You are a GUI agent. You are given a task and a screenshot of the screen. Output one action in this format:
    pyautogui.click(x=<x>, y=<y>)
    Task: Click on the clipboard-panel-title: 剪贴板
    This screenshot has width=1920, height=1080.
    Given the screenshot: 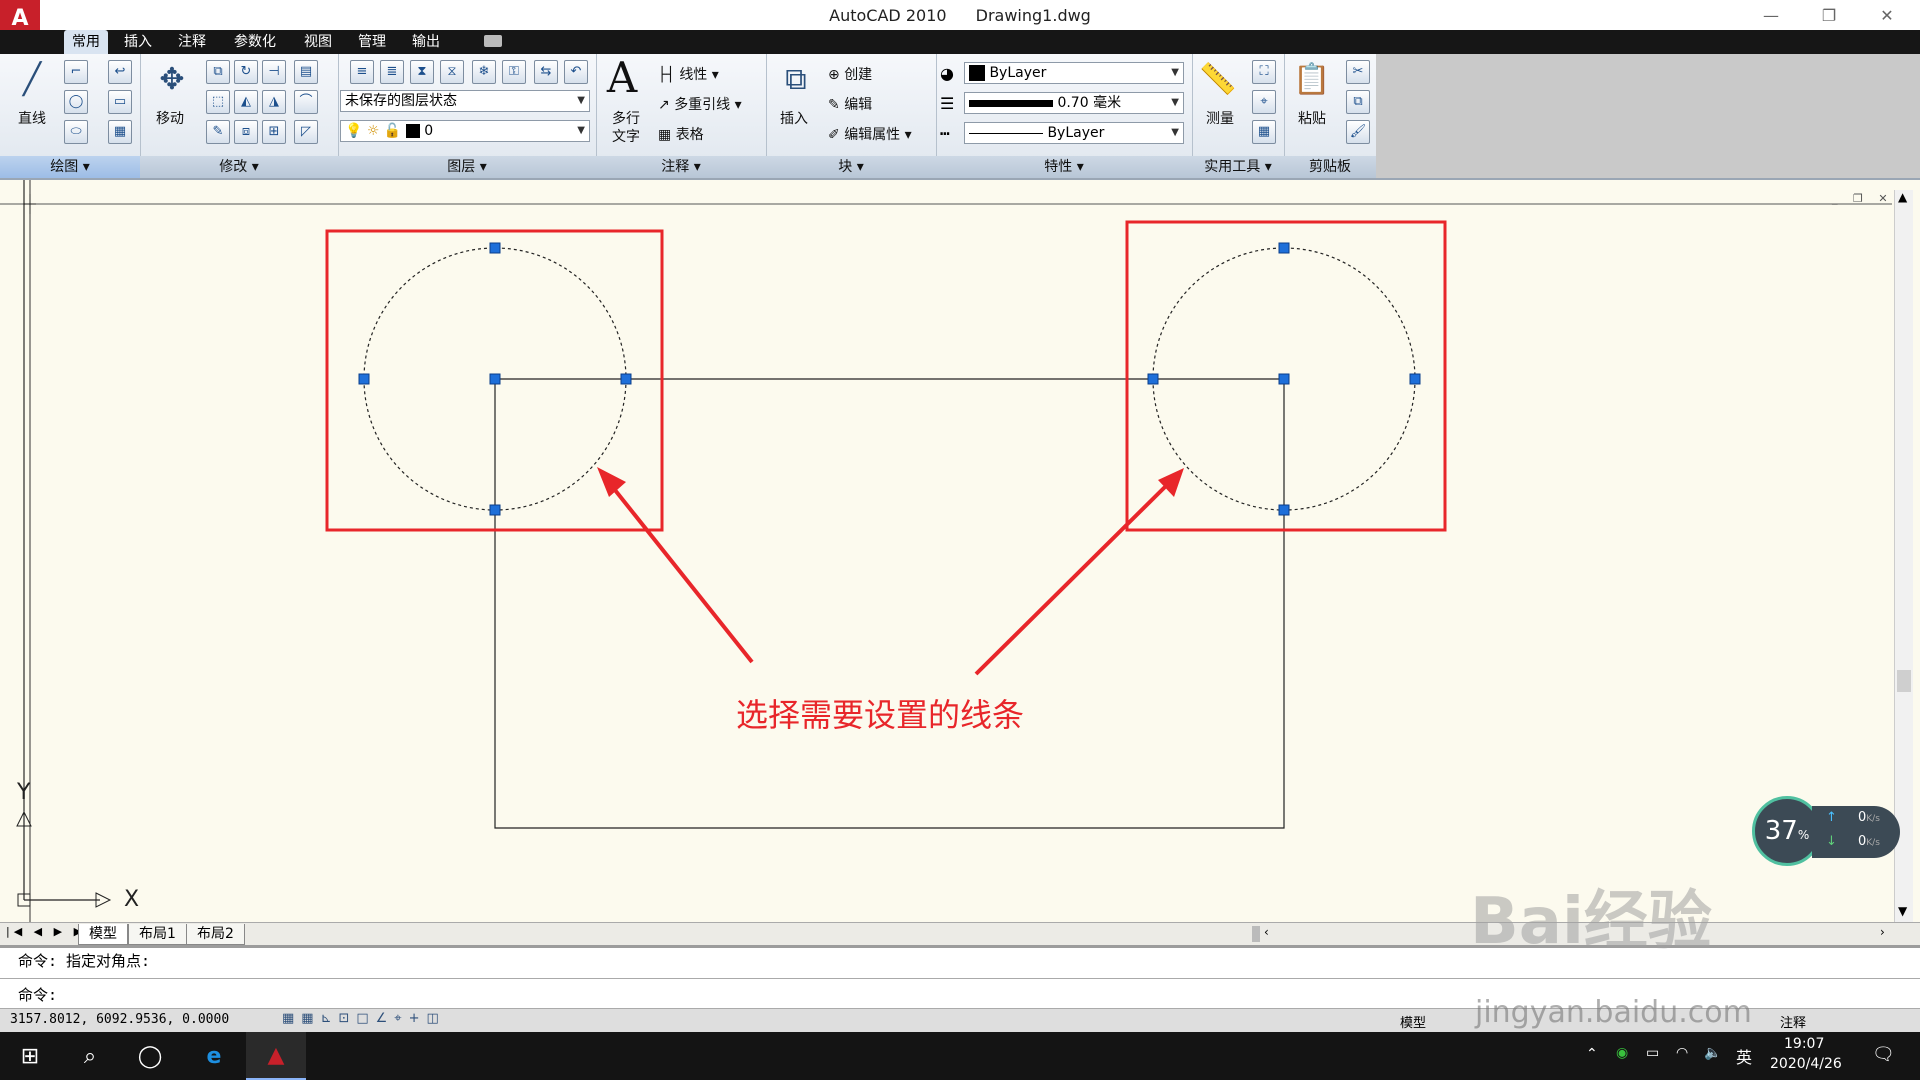 What is the action you would take?
    pyautogui.click(x=1330, y=167)
    